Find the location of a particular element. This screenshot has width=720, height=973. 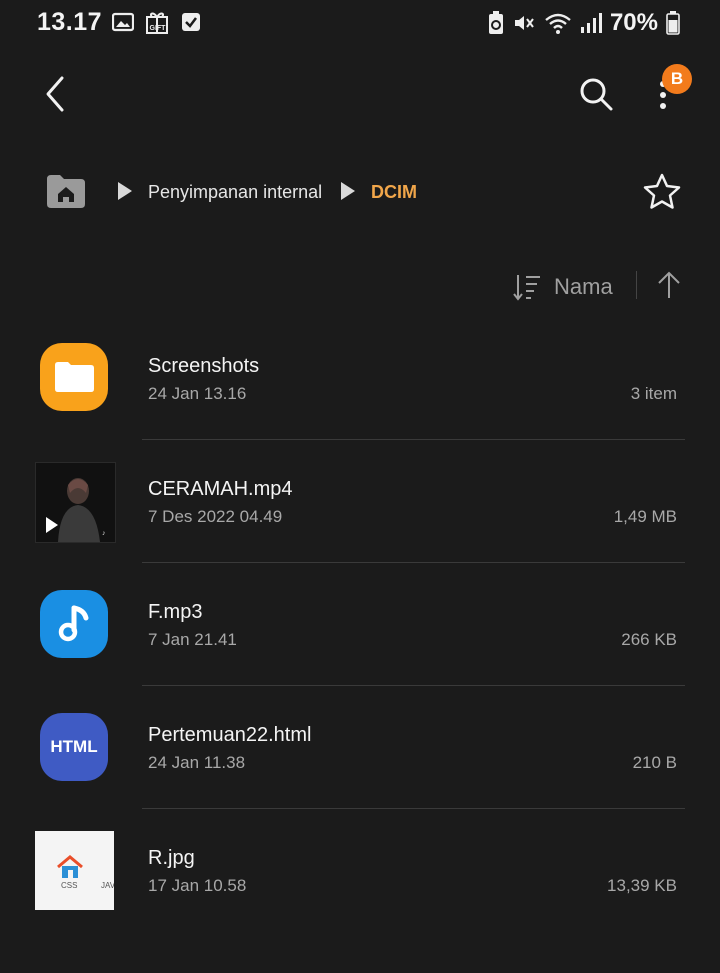

back-button is located at coordinates (56, 94).